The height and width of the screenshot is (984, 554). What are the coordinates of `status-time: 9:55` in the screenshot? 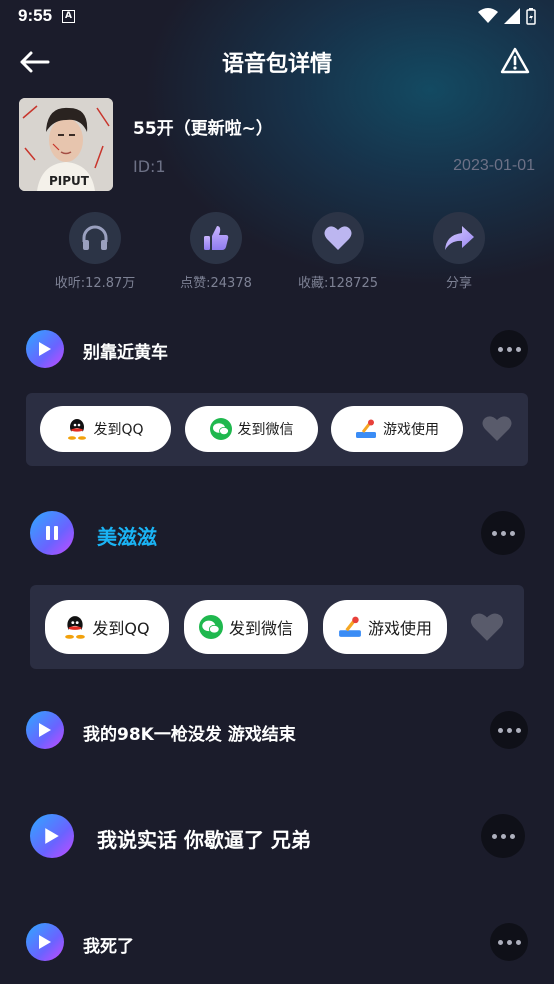 It's located at (35, 15).